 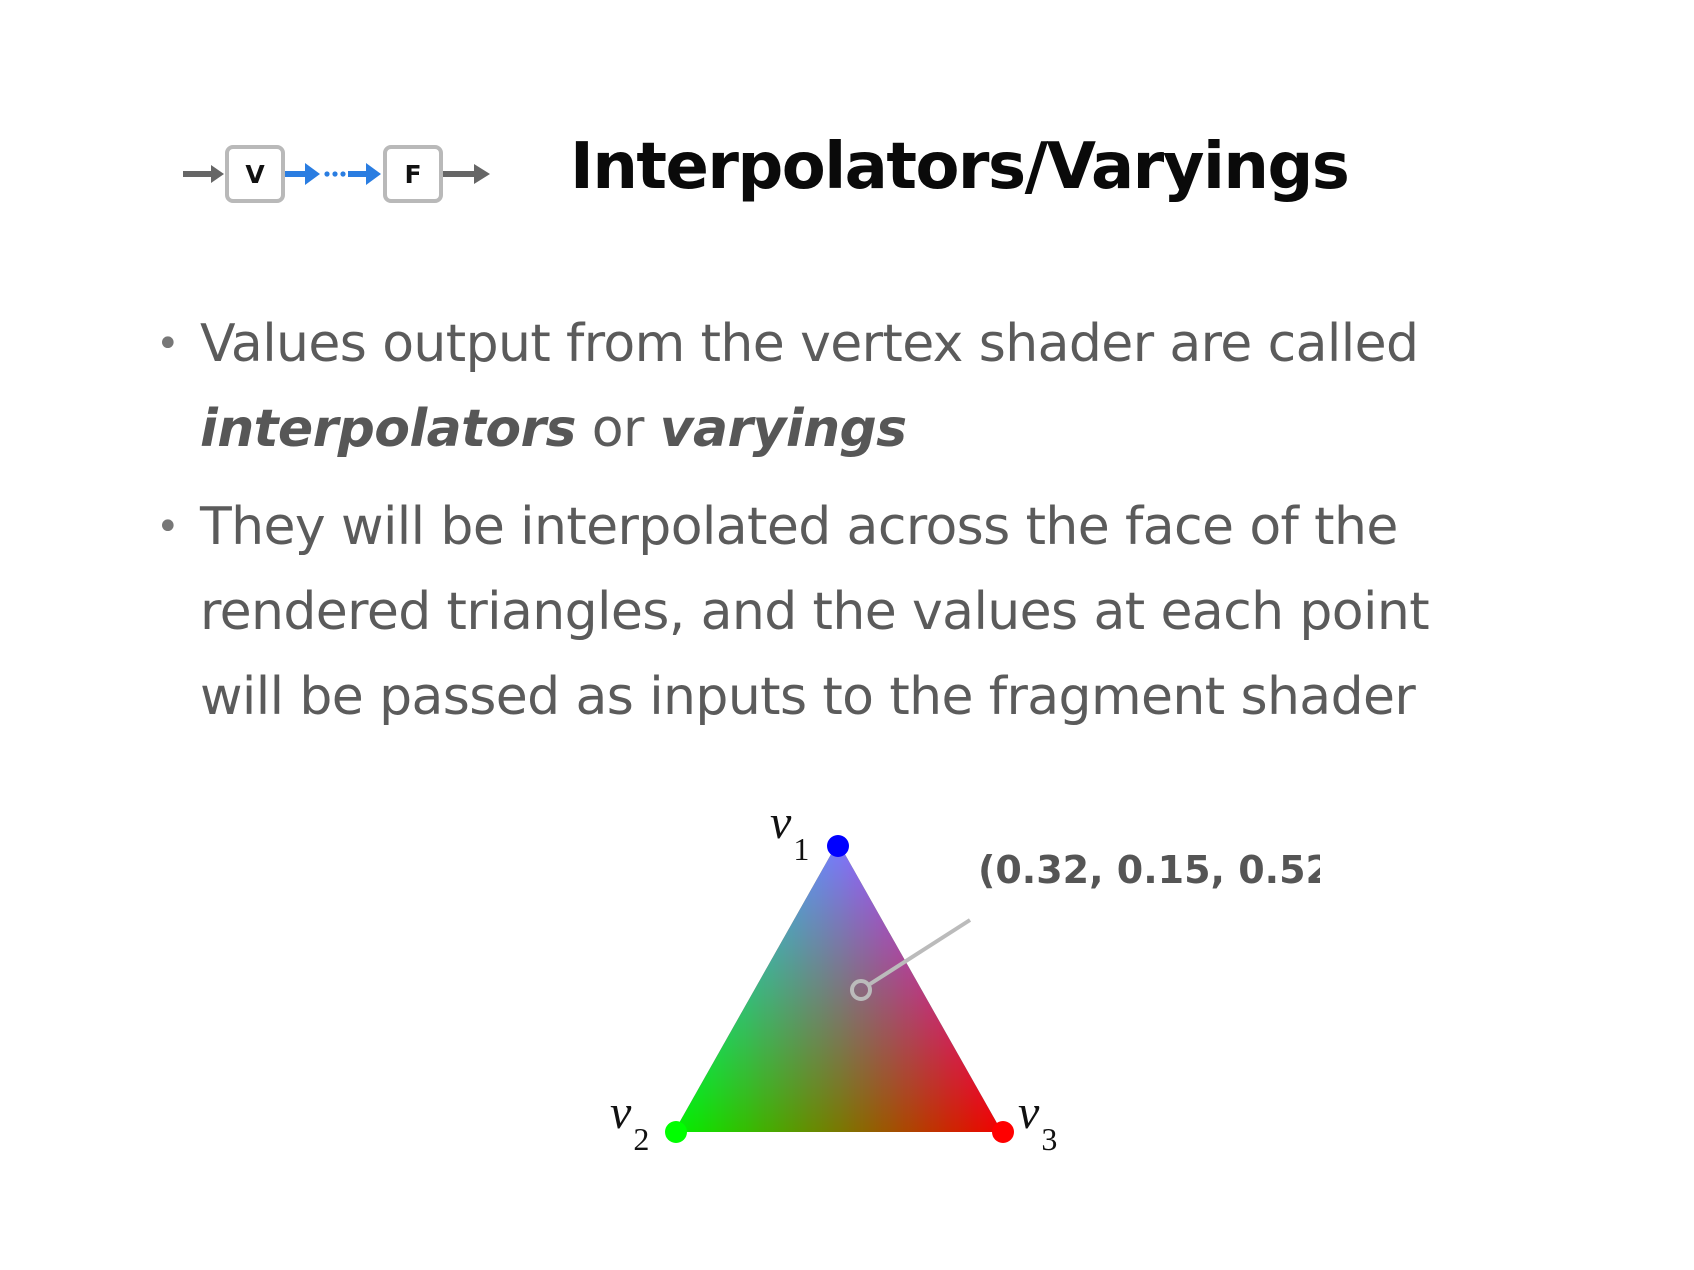 What do you see at coordinates (1029, 1112) in the screenshot?
I see `vertex-3-letter: v` at bounding box center [1029, 1112].